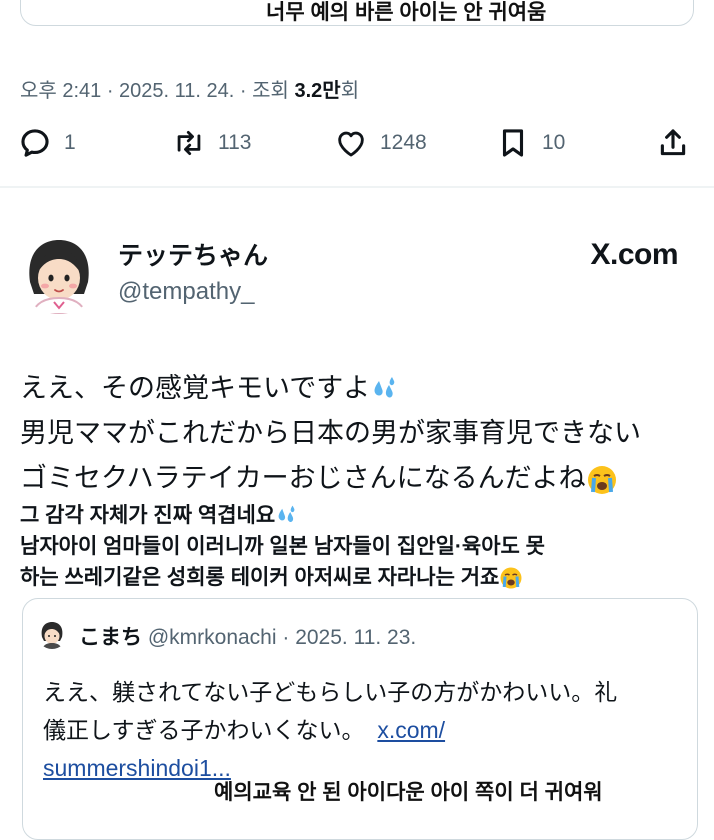 This screenshot has height=840, width=714. Describe the element at coordinates (530, 143) in the screenshot. I see `bookmark-button: 10` at that location.